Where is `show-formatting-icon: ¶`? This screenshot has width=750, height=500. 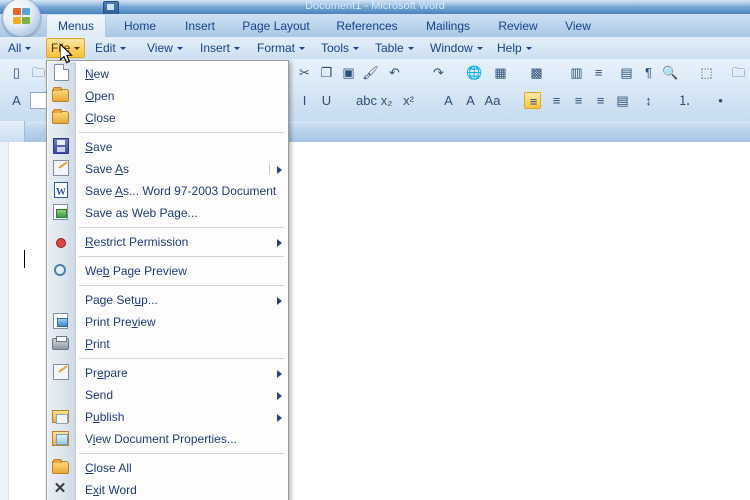
show-formatting-icon: ¶ is located at coordinates (648, 72).